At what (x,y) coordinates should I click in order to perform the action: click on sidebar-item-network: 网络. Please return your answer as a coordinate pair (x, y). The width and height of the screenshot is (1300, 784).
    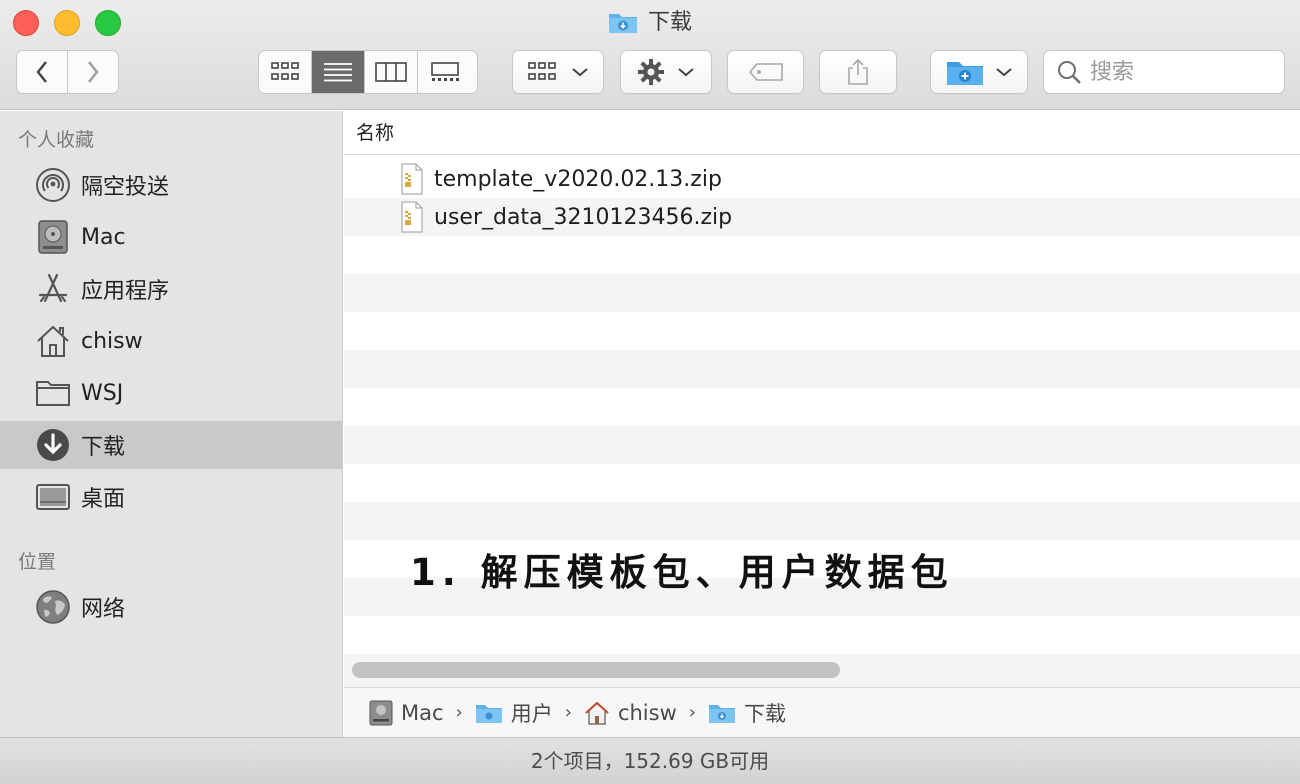
    Looking at the image, I should click on (171, 607).